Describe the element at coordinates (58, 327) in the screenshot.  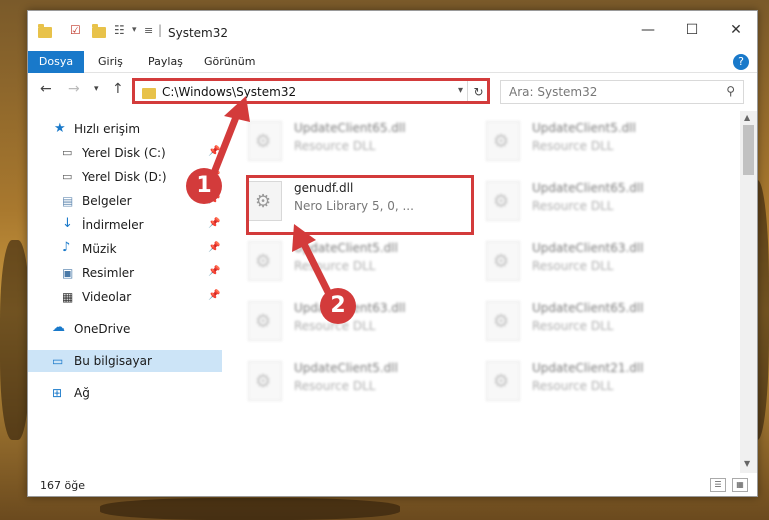
I see `cloud-icon: ☁` at that location.